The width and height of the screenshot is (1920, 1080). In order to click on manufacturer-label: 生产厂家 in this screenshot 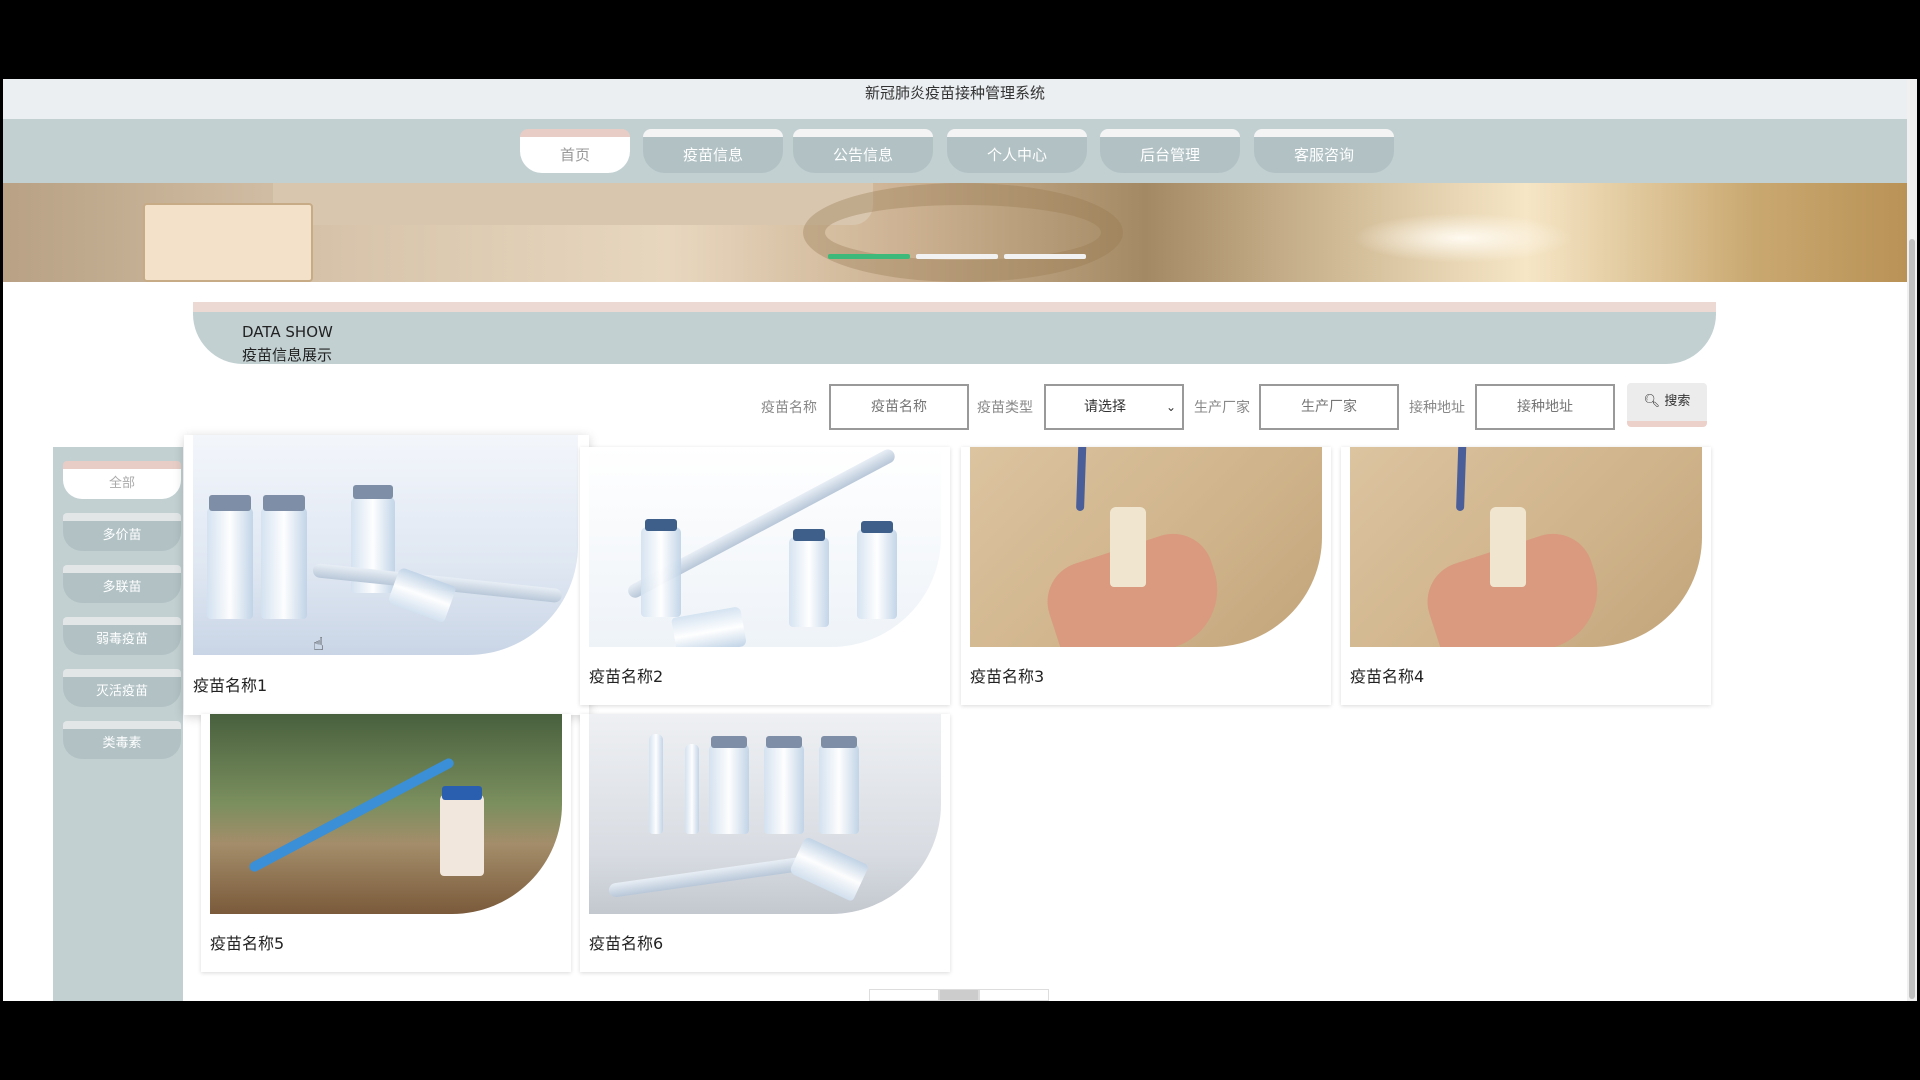, I will do `click(1222, 408)`.